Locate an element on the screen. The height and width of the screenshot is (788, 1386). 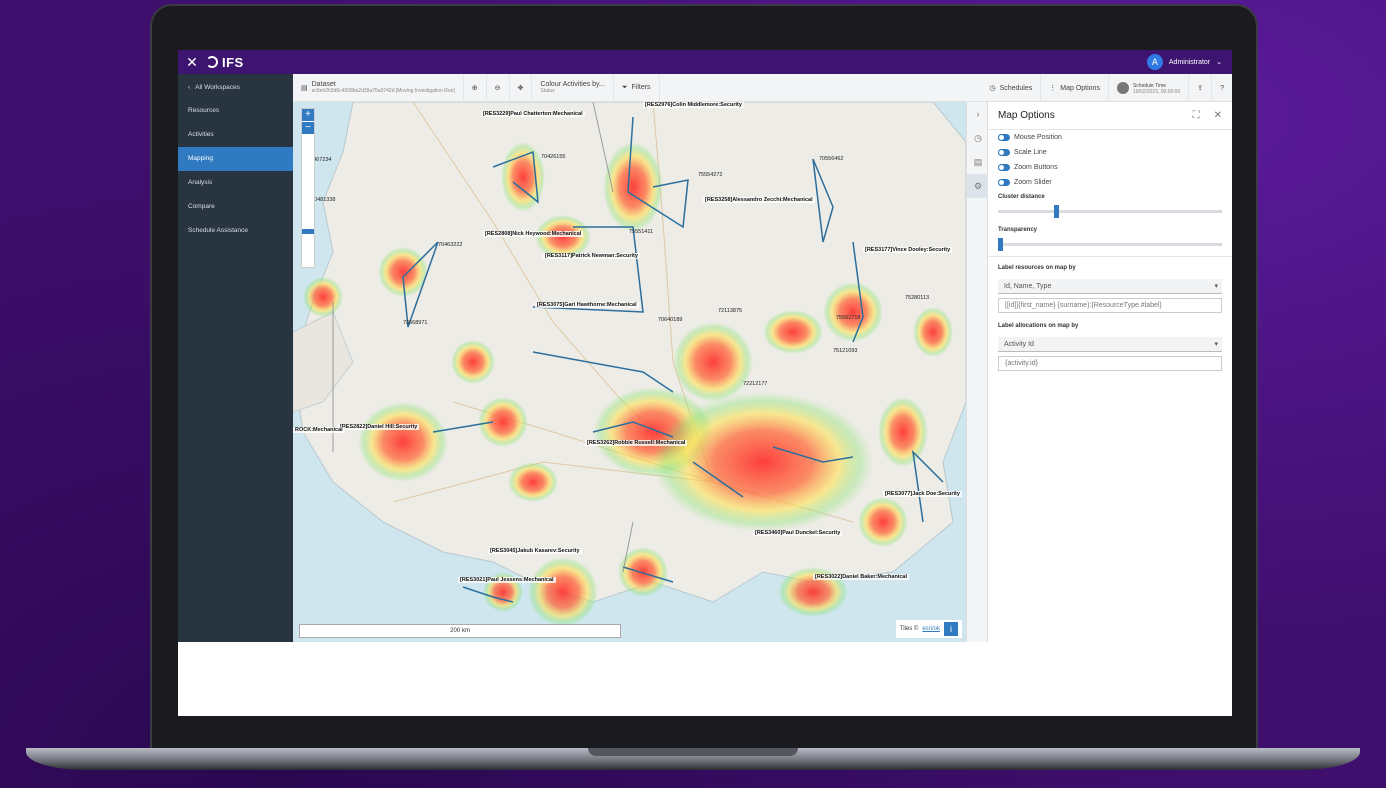
activity-label: 75121093 is located at coordinates (845, 351).